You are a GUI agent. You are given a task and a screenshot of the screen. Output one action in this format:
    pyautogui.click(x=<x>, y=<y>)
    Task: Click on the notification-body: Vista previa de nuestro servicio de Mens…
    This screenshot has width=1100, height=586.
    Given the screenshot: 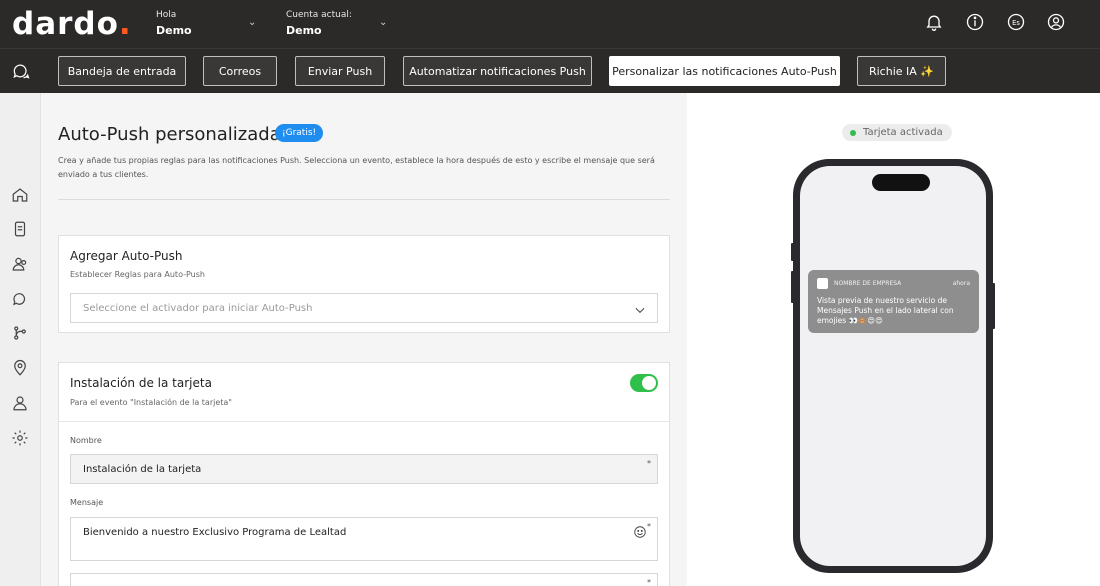 What is the action you would take?
    pyautogui.click(x=885, y=310)
    